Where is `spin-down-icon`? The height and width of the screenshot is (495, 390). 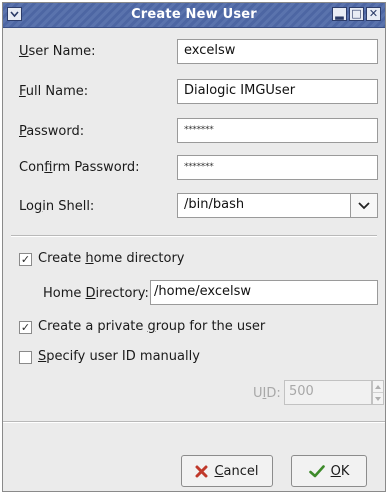
spin-down-icon is located at coordinates (378, 398).